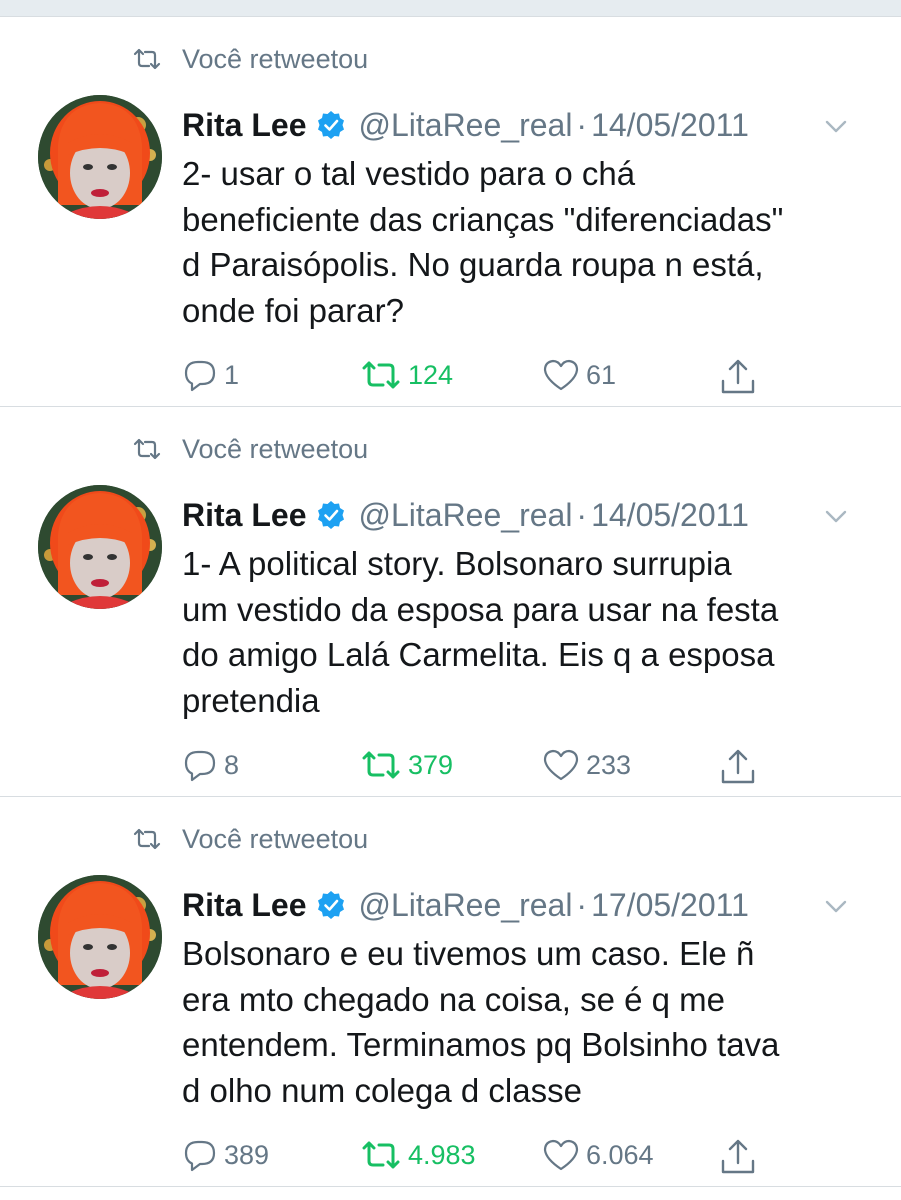  What do you see at coordinates (406, 765) in the screenshot?
I see `retweet-button: 379` at bounding box center [406, 765].